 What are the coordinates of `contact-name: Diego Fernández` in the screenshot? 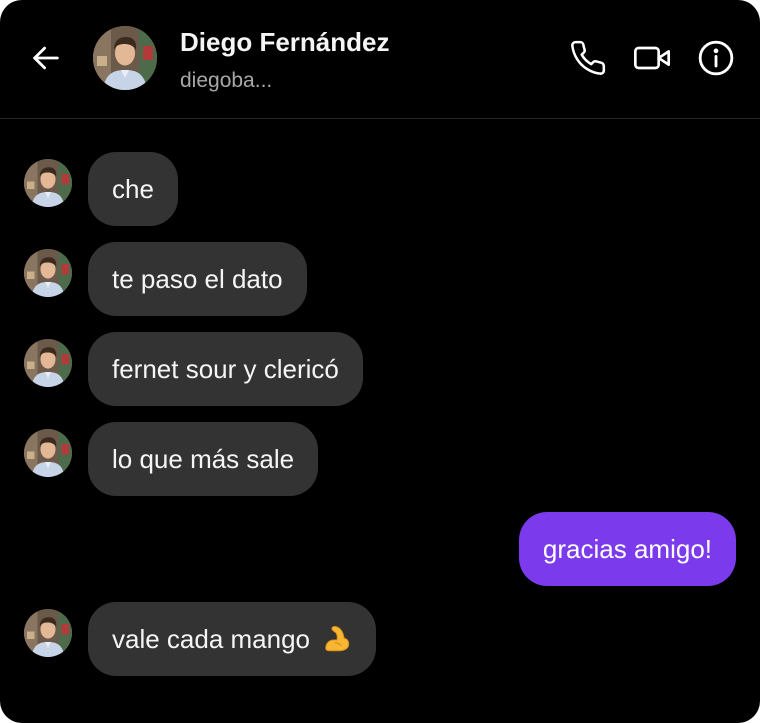 It's located at (284, 42).